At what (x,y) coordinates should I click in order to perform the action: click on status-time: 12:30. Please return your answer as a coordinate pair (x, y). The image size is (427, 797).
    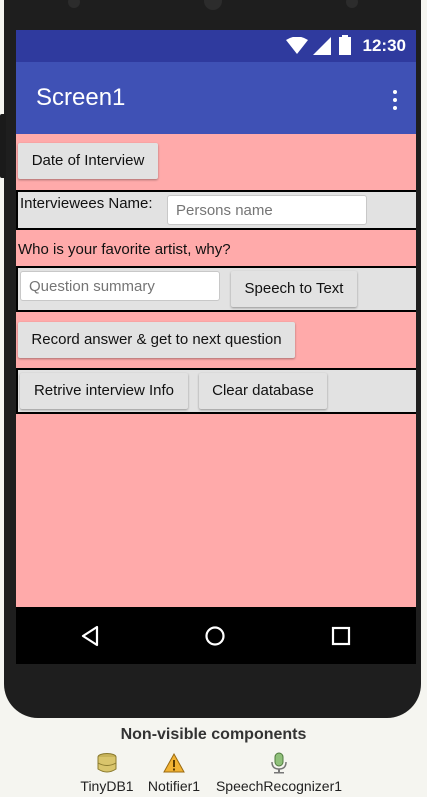
    Looking at the image, I should click on (384, 45).